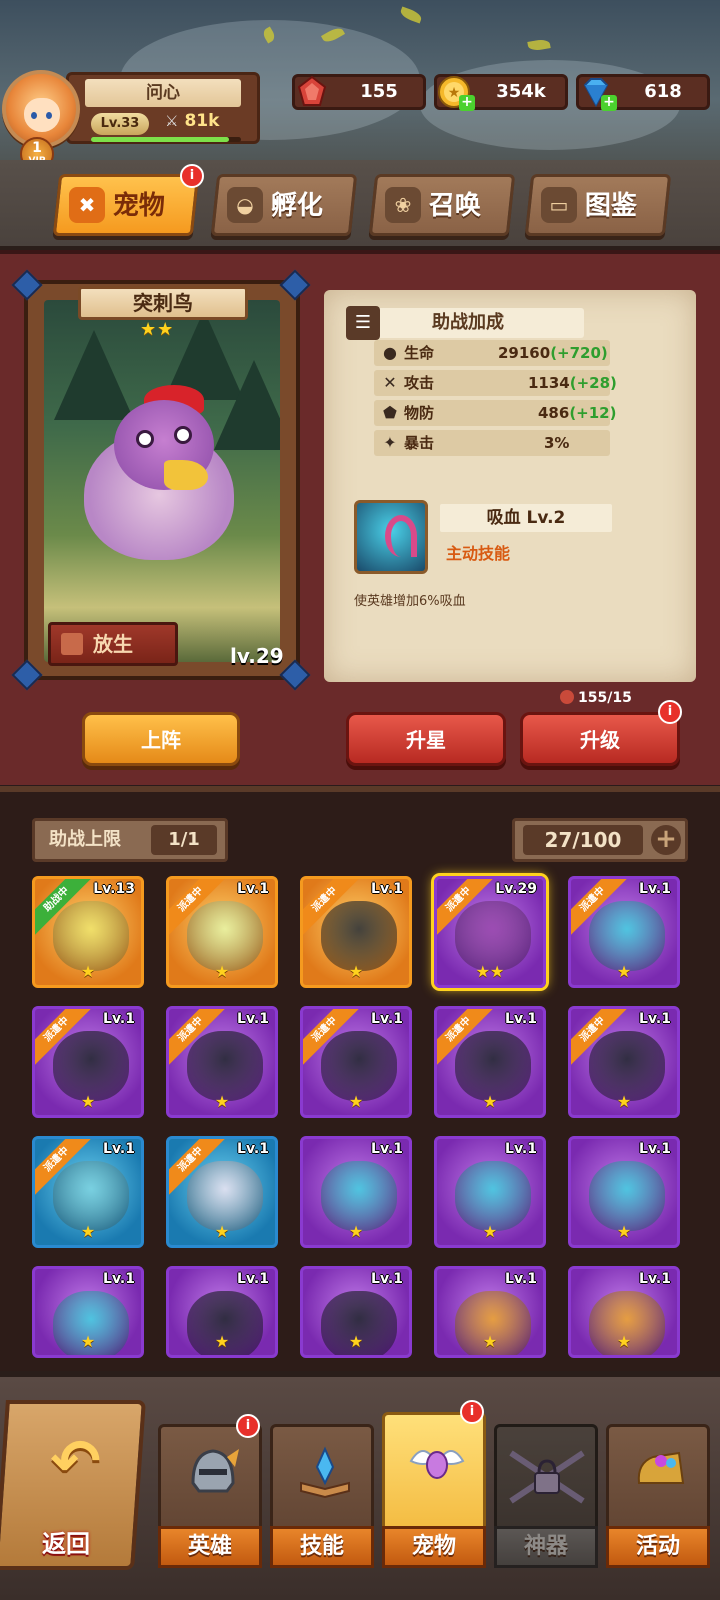 Image resolution: width=720 pixels, height=1600 pixels. Describe the element at coordinates (114, 889) in the screenshot. I see `pet-card-level: Lv.13` at that location.